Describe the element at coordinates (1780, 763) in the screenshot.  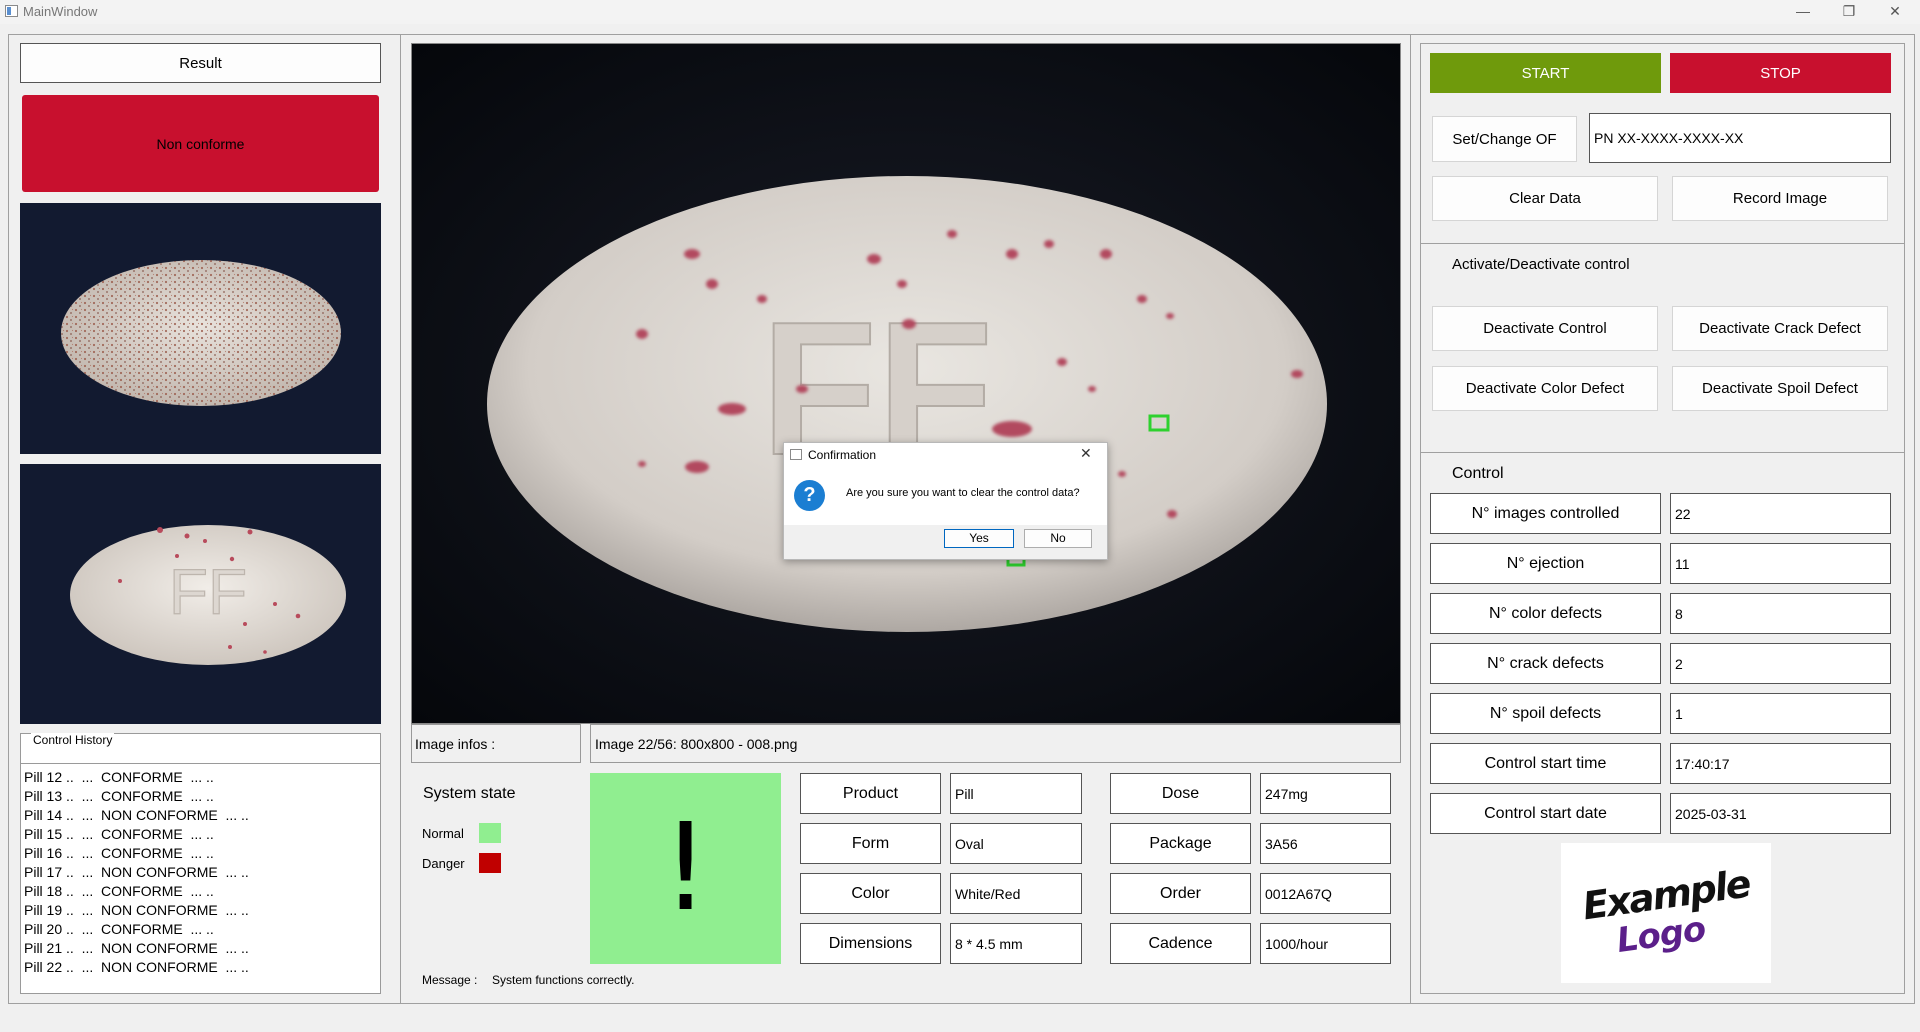
I see `control-stat-value: 17:40:17` at that location.